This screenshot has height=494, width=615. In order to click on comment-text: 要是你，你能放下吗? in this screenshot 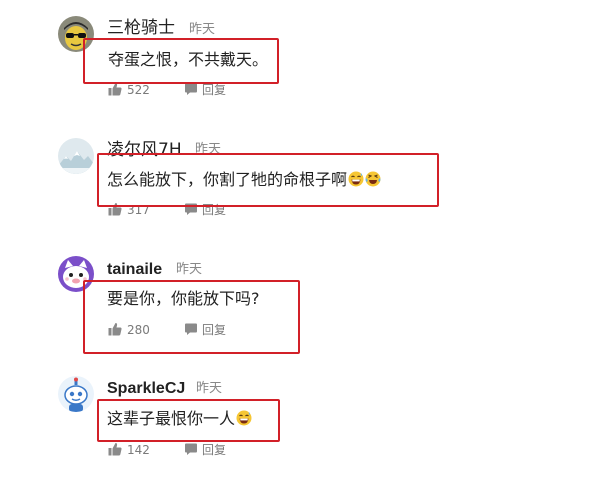, I will do `click(183, 298)`.